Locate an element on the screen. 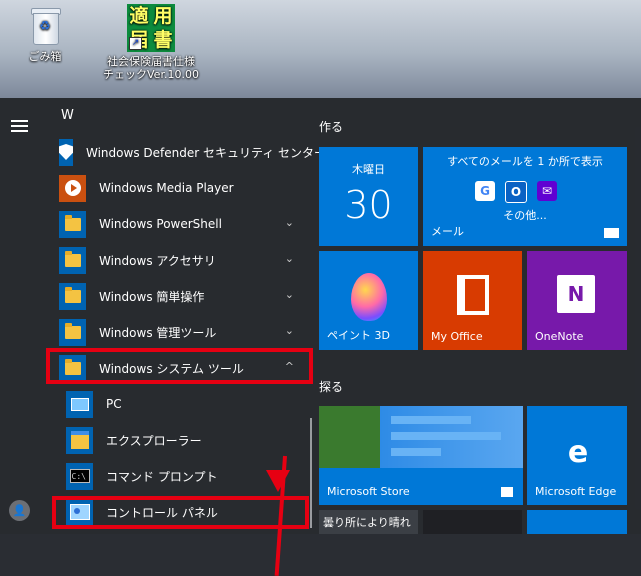 The image size is (641, 576). app-item-label: Windows Defender セキュリティ センター is located at coordinates (206, 152).